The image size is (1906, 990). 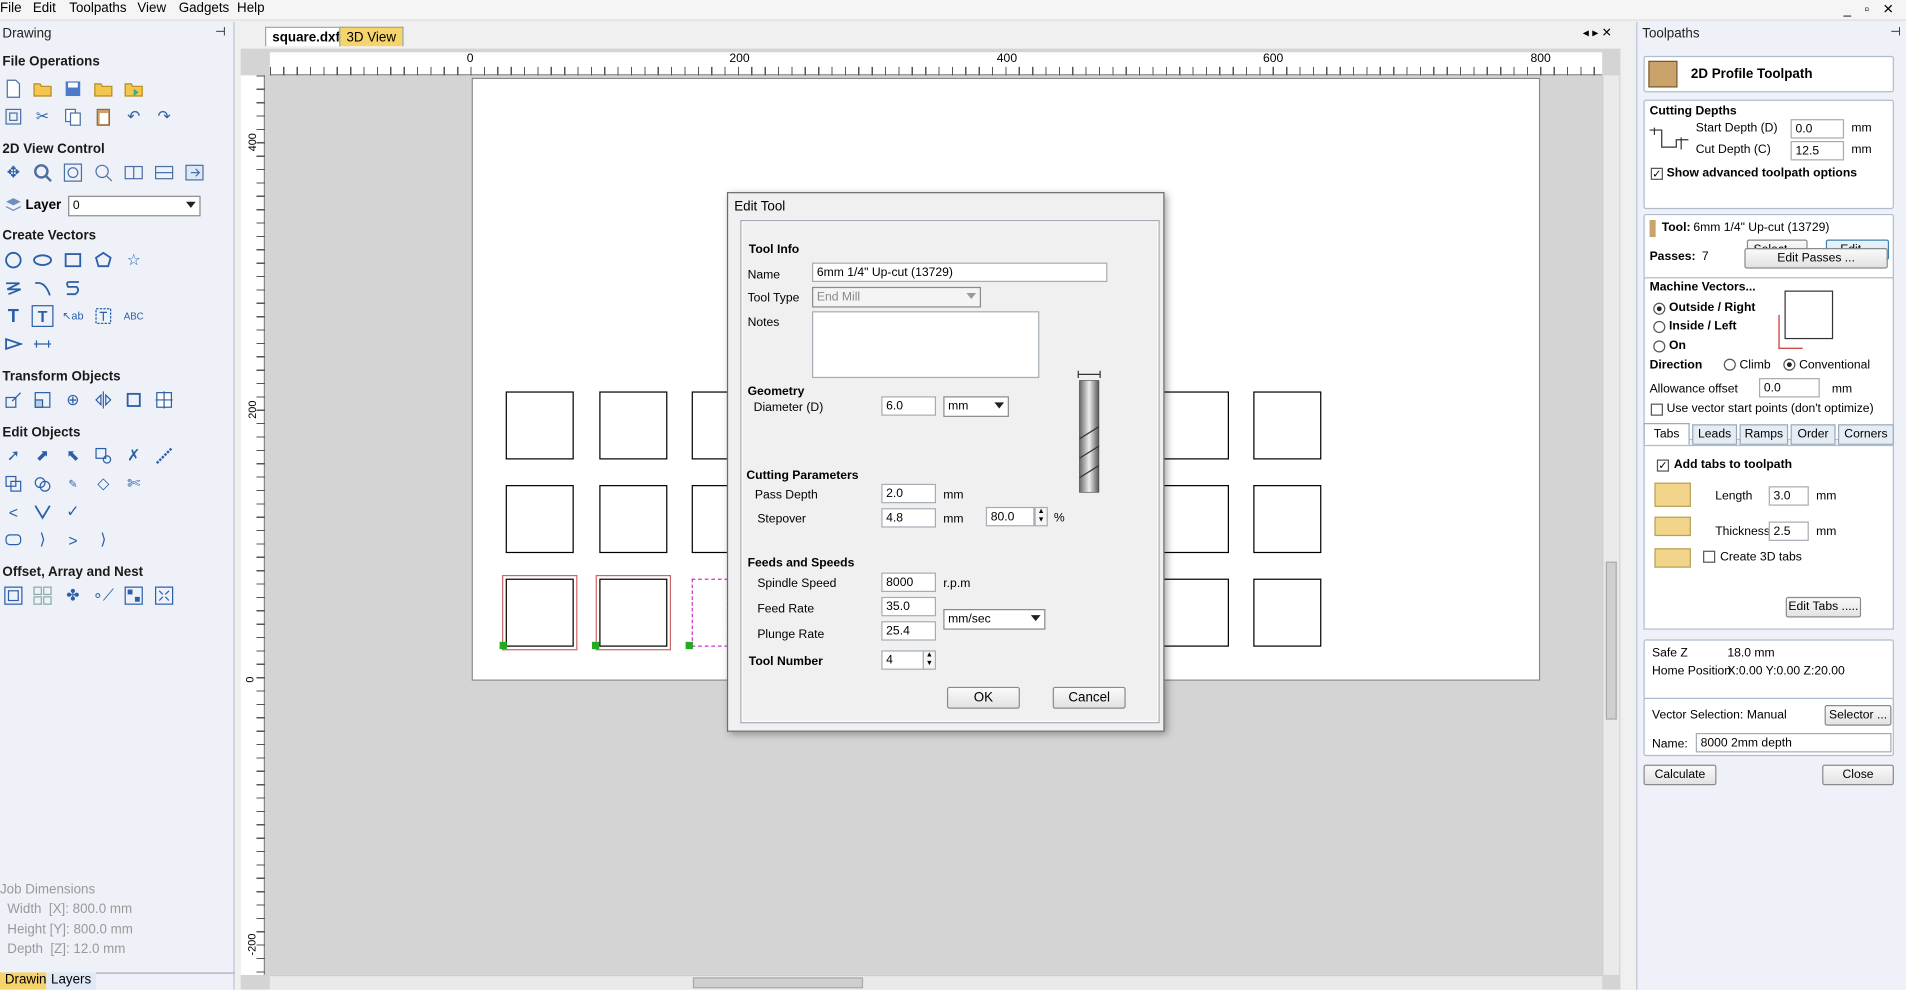 What do you see at coordinates (1729, 364) in the screenshot?
I see `climb-radio` at bounding box center [1729, 364].